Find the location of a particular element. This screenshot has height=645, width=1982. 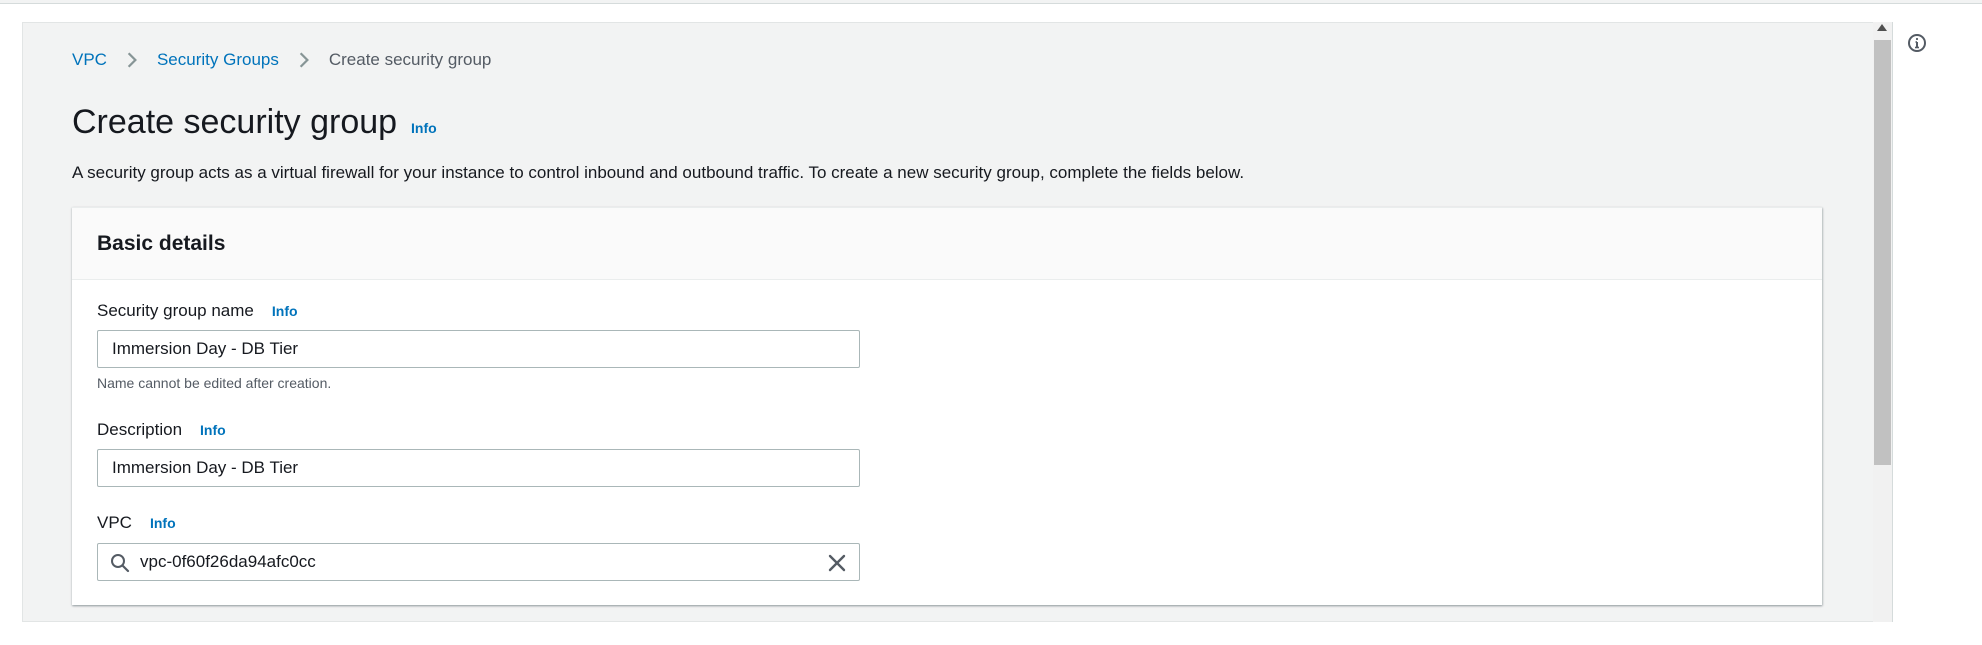

scroll-up-arrow-icon is located at coordinates (1882, 27).